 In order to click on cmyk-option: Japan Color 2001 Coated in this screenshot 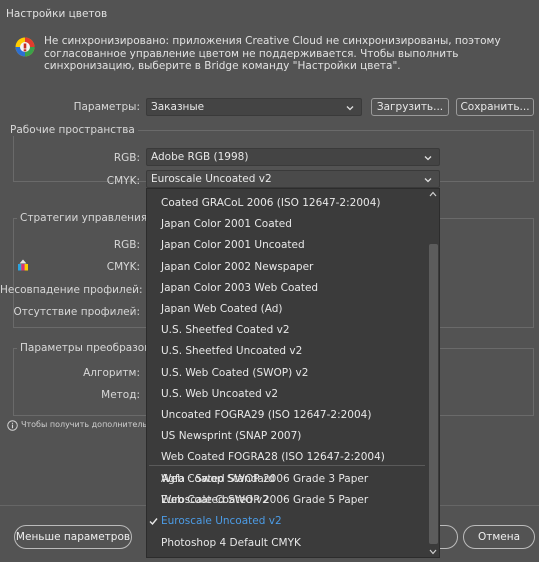, I will do `click(226, 224)`.